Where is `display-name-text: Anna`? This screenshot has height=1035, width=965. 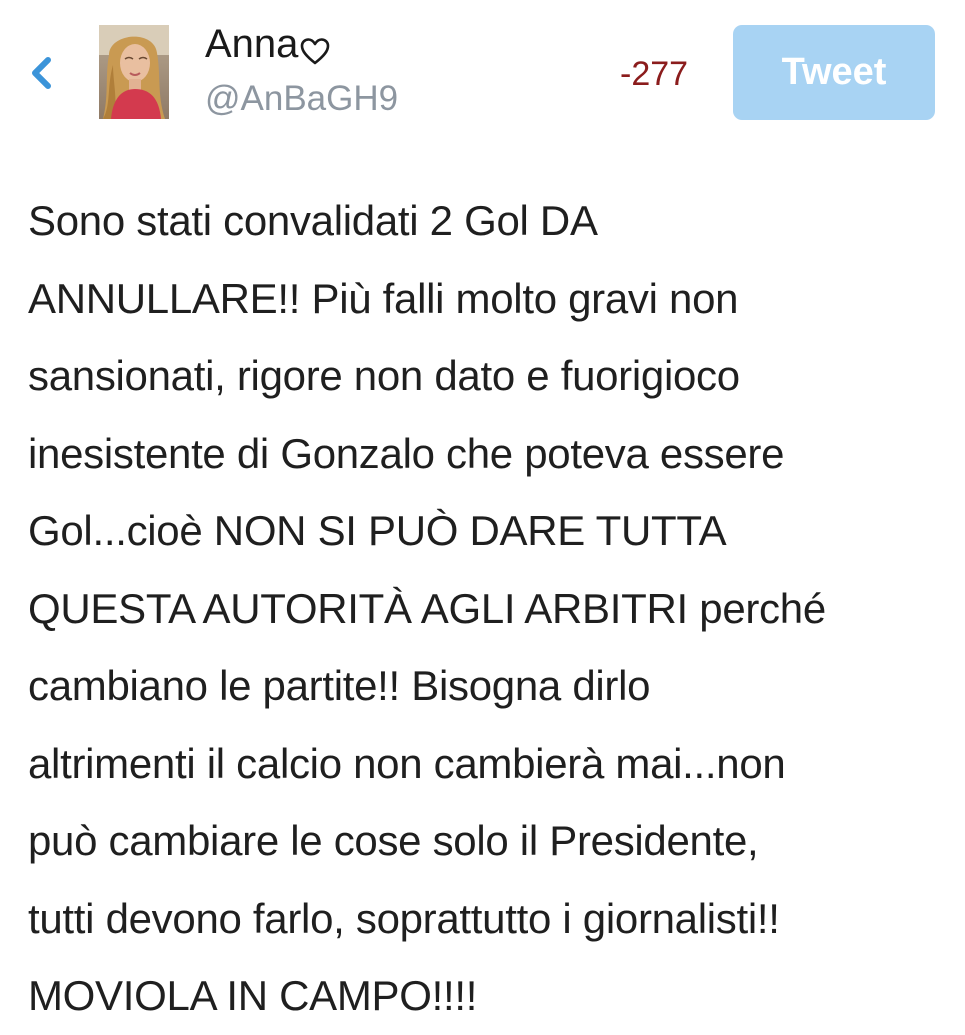 display-name-text: Anna is located at coordinates (252, 44).